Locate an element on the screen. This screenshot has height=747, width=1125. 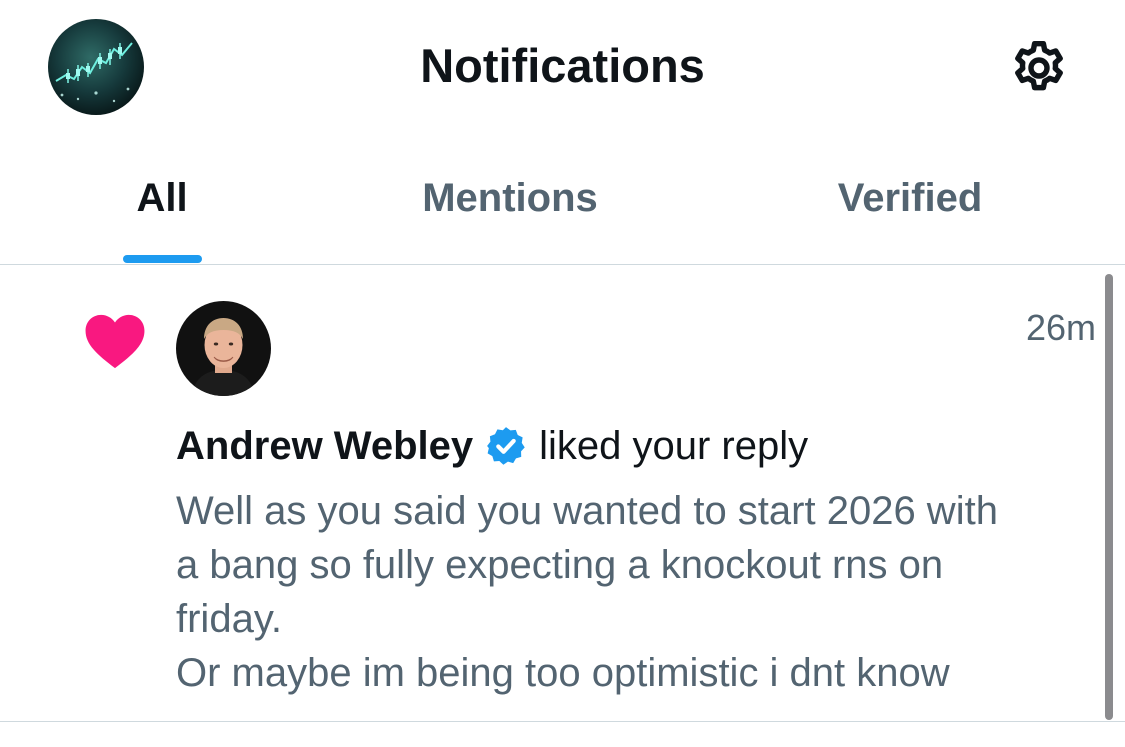
gear-icon is located at coordinates (1039, 66).